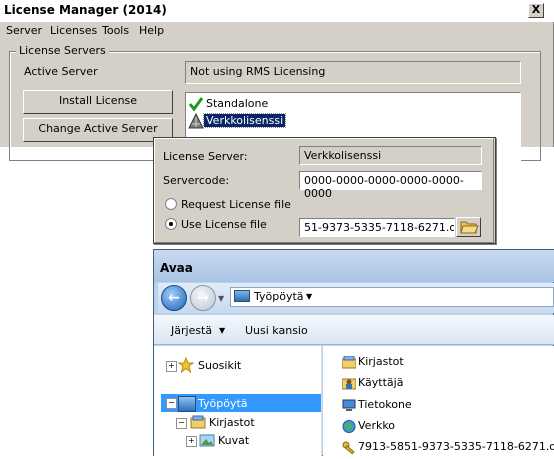 This screenshot has height=459, width=554. What do you see at coordinates (85, 10) in the screenshot?
I see `window-title: License Manager (2014)` at bounding box center [85, 10].